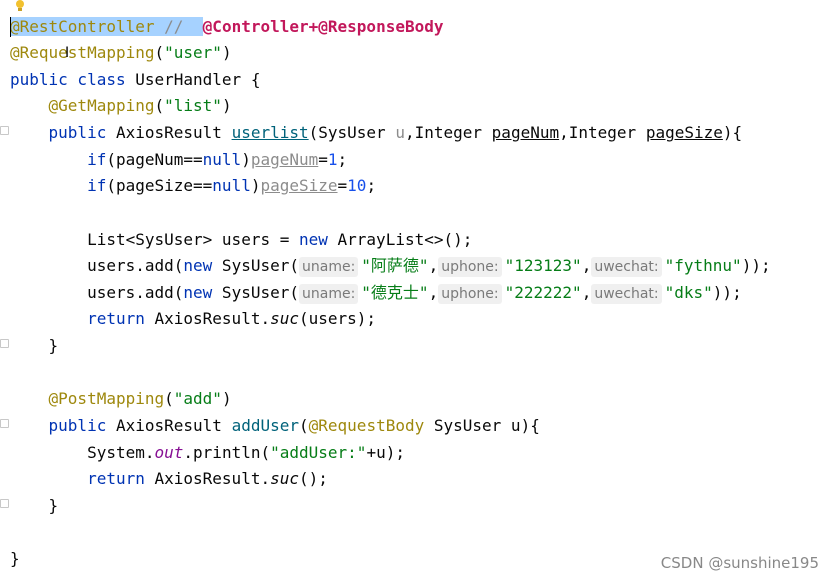 The image size is (833, 578). What do you see at coordinates (20, 6) in the screenshot?
I see `lightbulb-icon` at bounding box center [20, 6].